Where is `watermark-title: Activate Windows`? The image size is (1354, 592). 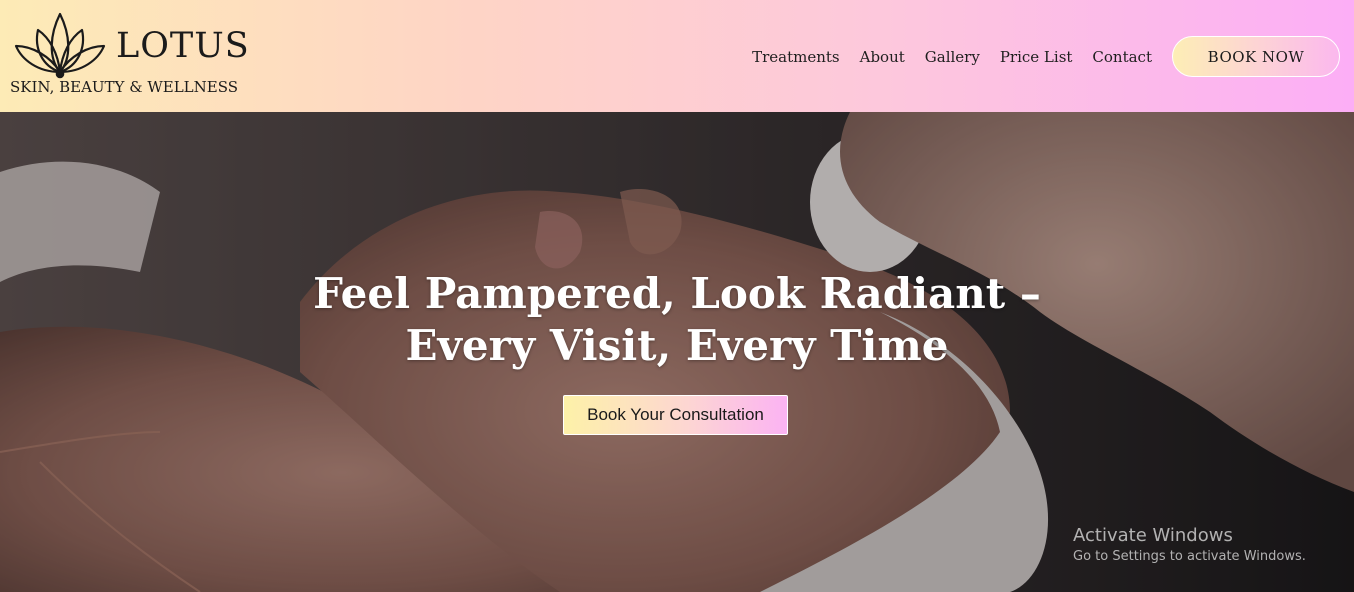 watermark-title: Activate Windows is located at coordinates (1153, 535).